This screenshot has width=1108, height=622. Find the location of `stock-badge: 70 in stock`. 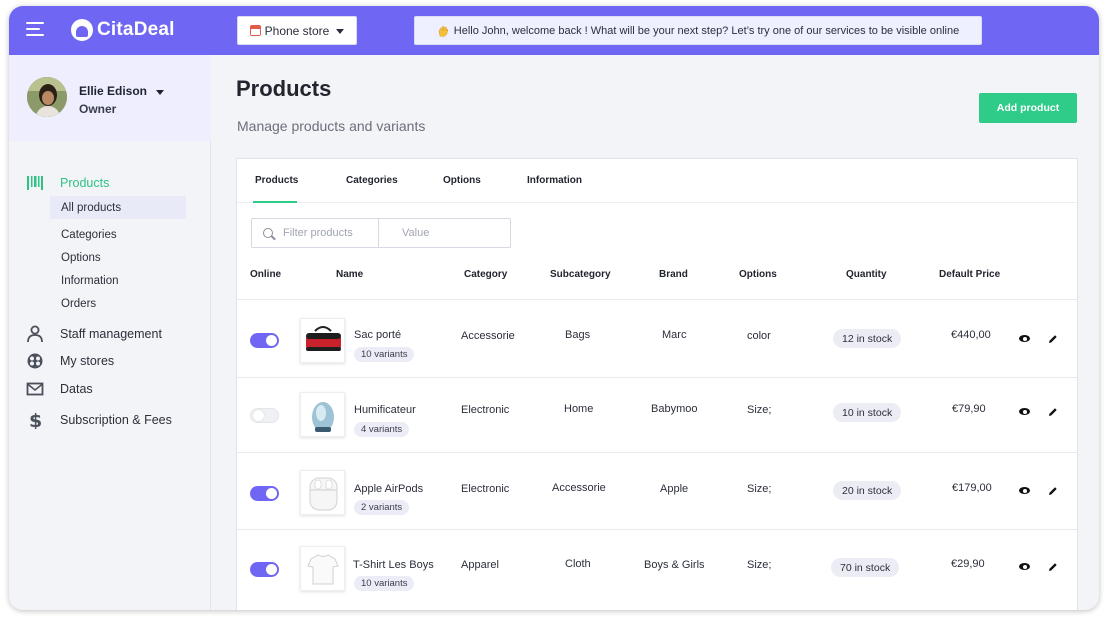

stock-badge: 70 in stock is located at coordinates (865, 567).